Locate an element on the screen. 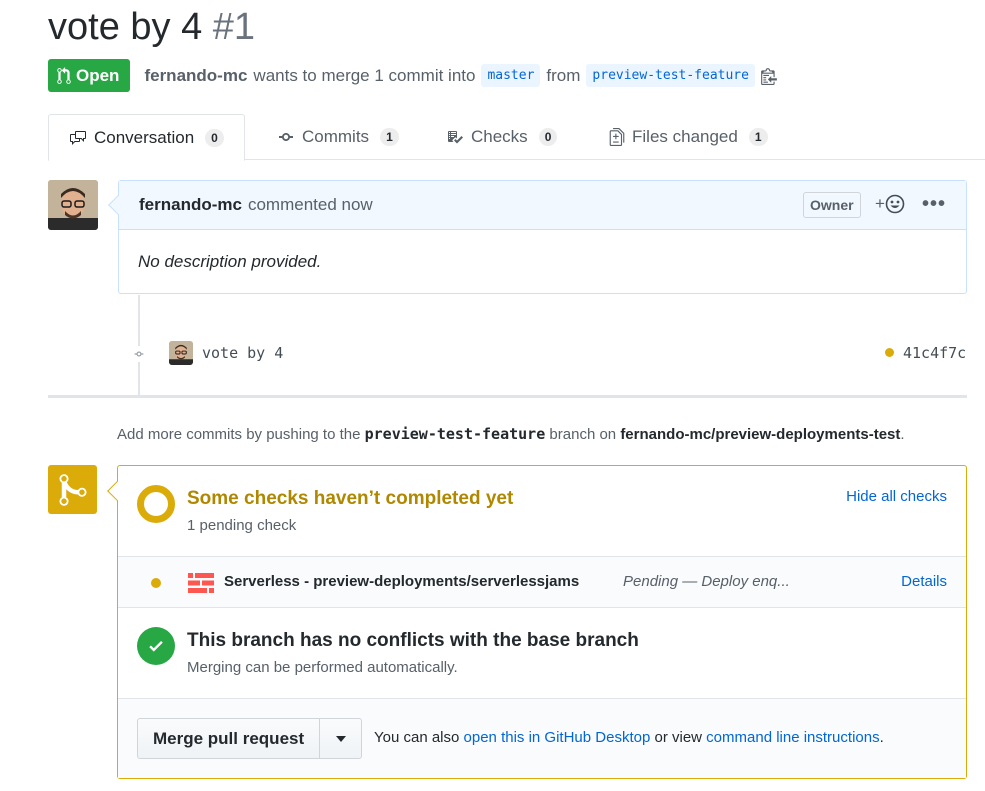 This screenshot has height=791, width=985. commit-message-link: vote by 4 is located at coordinates (242, 353).